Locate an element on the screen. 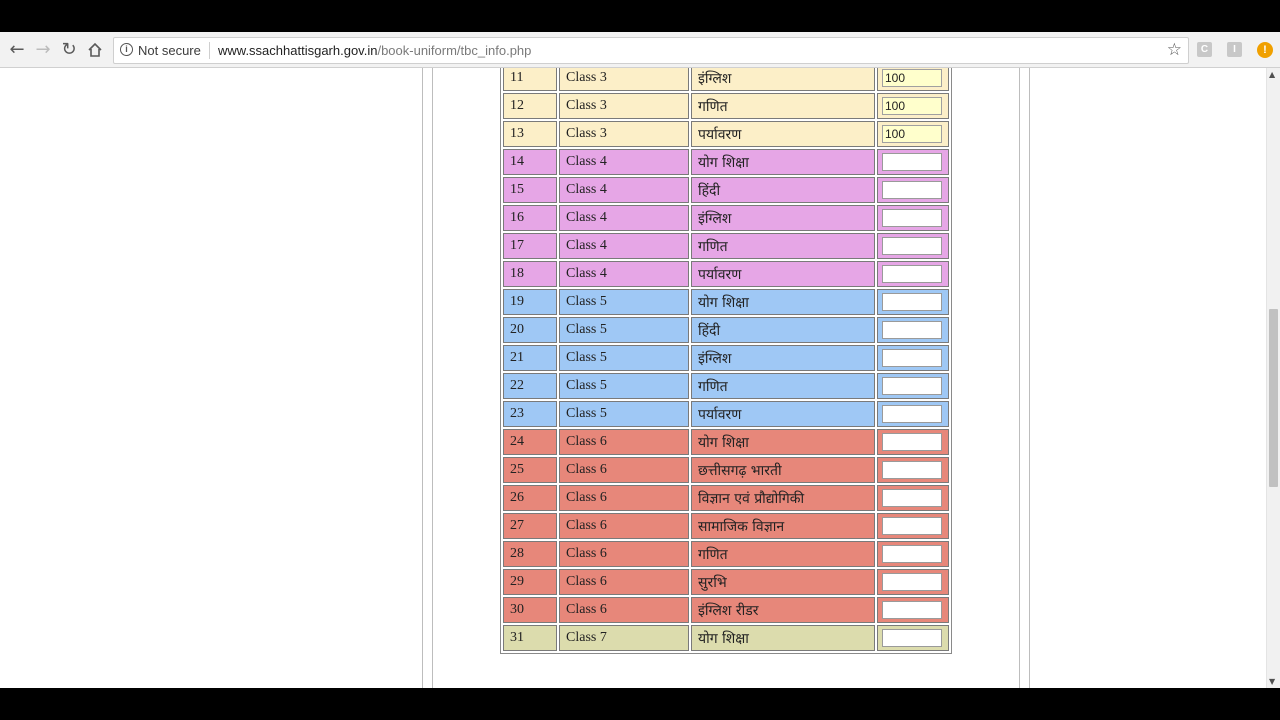 Image resolution: width=1280 pixels, height=720 pixels. table-row: 19 Class 5 योग शिक्षा is located at coordinates (726, 302).